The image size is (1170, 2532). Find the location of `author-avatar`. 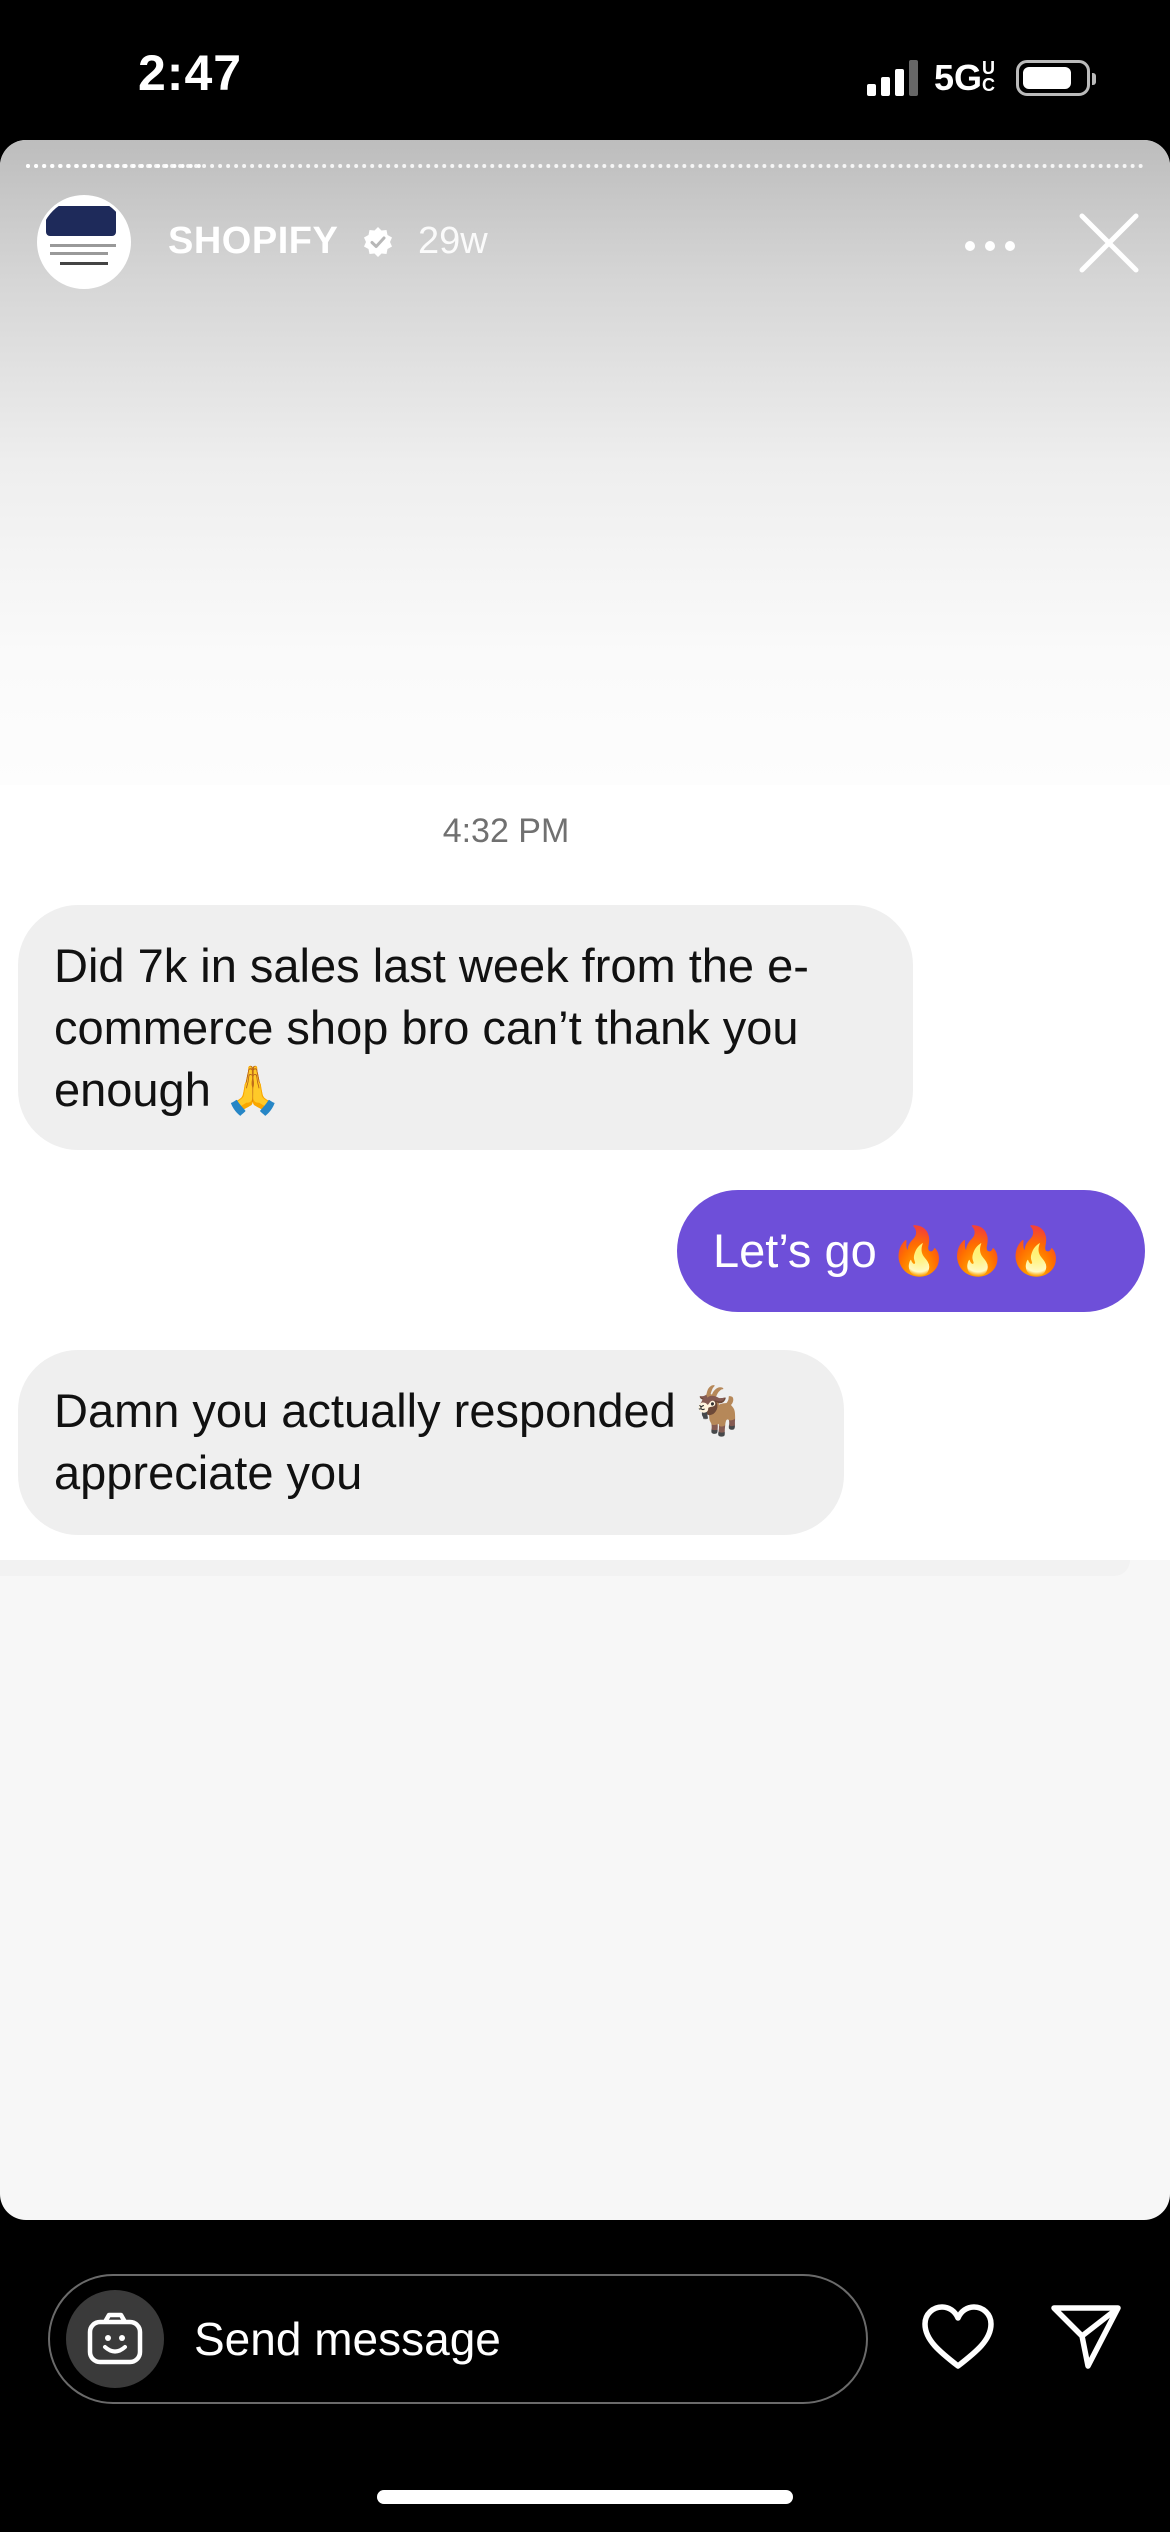

author-avatar is located at coordinates (84, 242).